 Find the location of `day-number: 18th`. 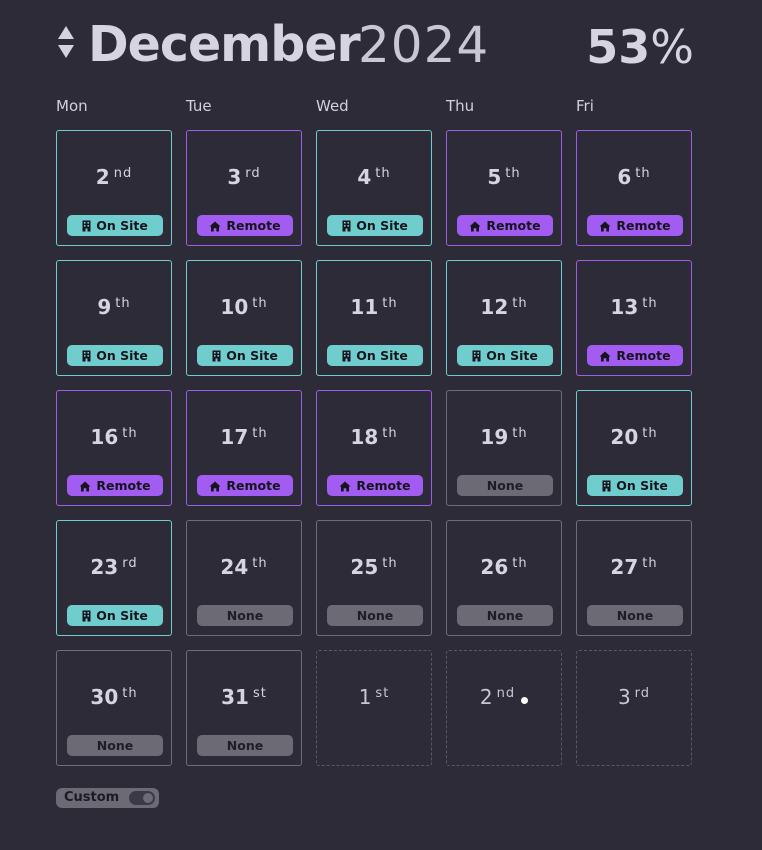

day-number: 18th is located at coordinates (374, 437).